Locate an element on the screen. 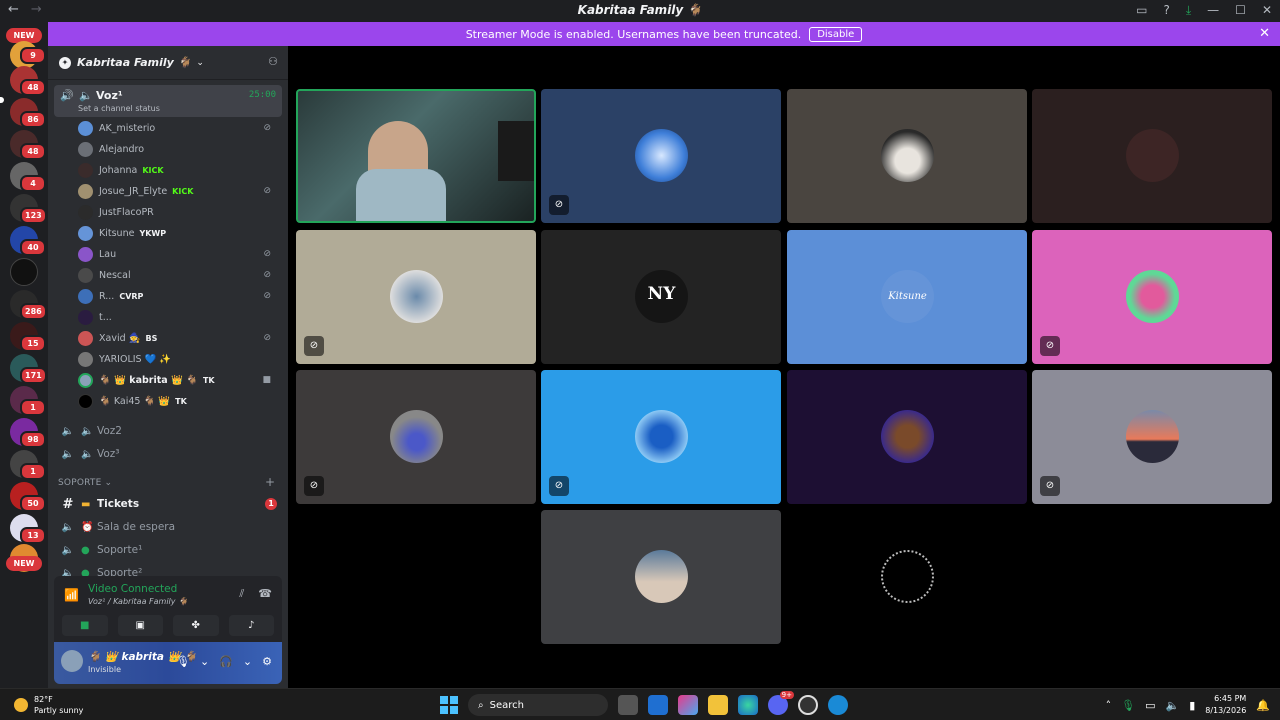 The image size is (1280, 720). chevron-up-icon: ˄ is located at coordinates (1109, 705).